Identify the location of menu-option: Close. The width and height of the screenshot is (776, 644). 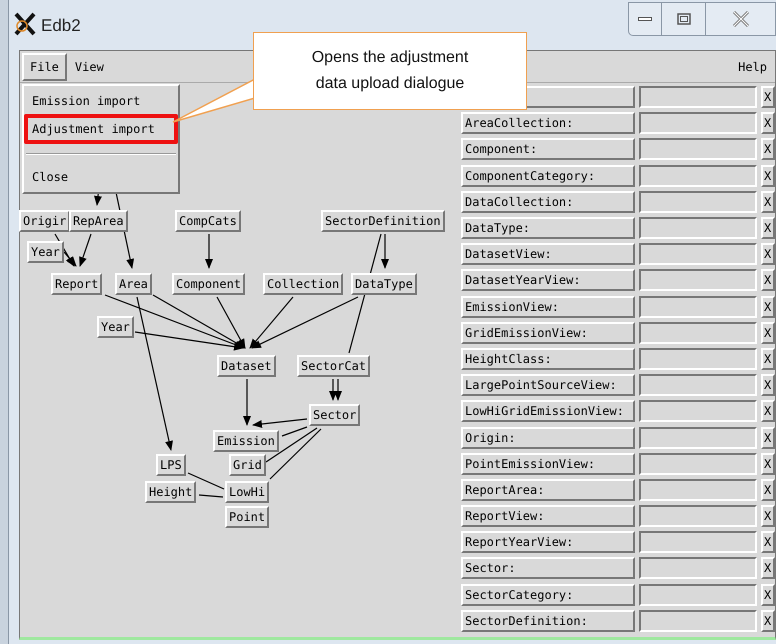
(101, 177).